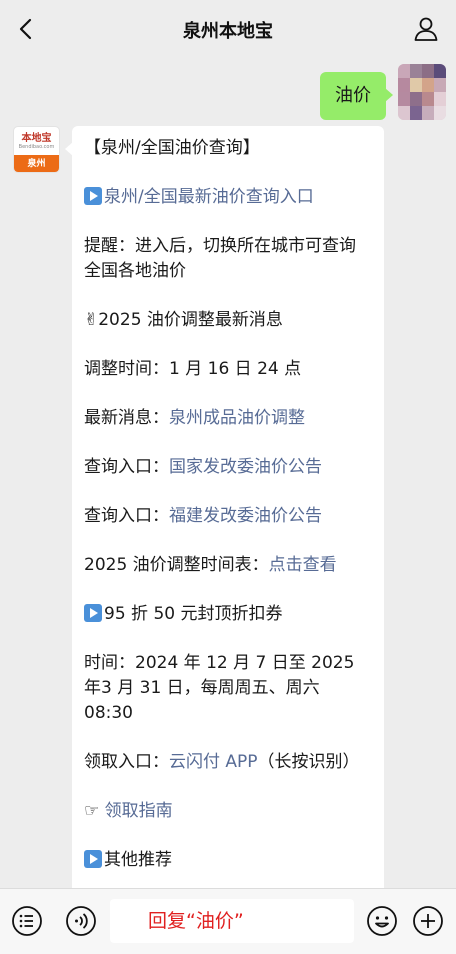  What do you see at coordinates (303, 565) in the screenshot?
I see `schedule-link: 点击查看` at bounding box center [303, 565].